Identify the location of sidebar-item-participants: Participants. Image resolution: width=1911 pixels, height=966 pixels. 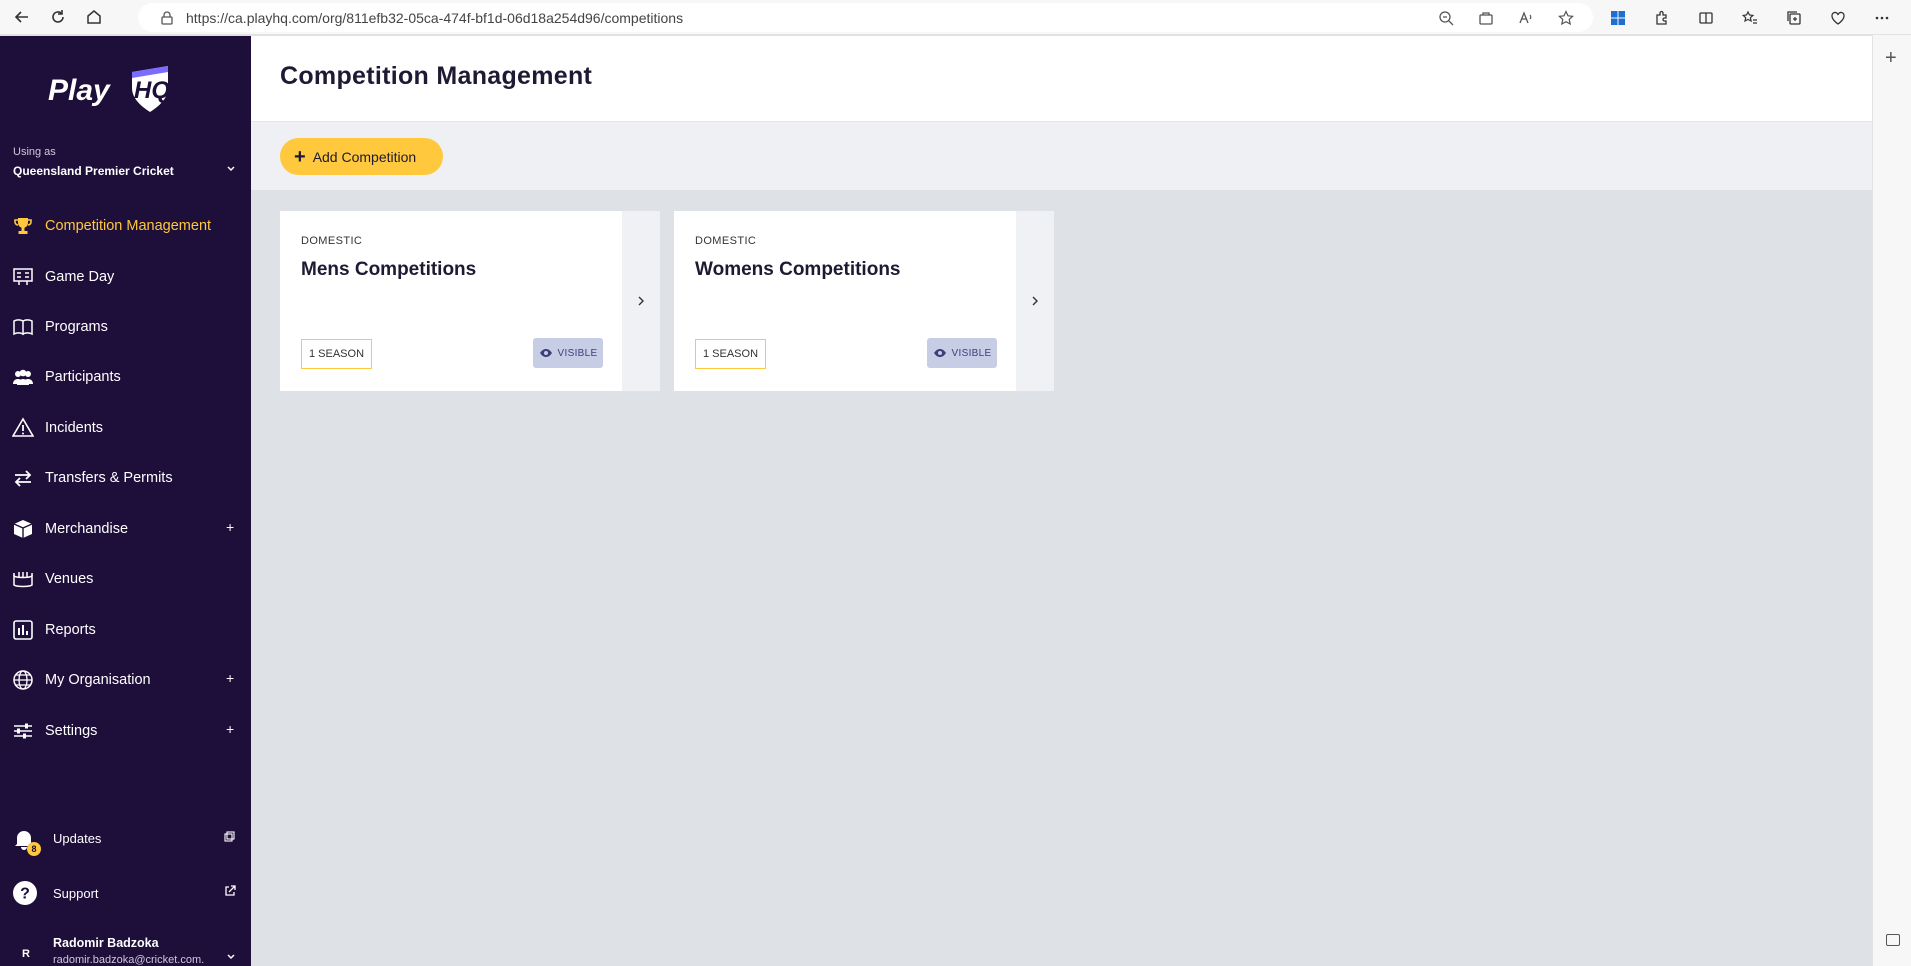
(125, 377).